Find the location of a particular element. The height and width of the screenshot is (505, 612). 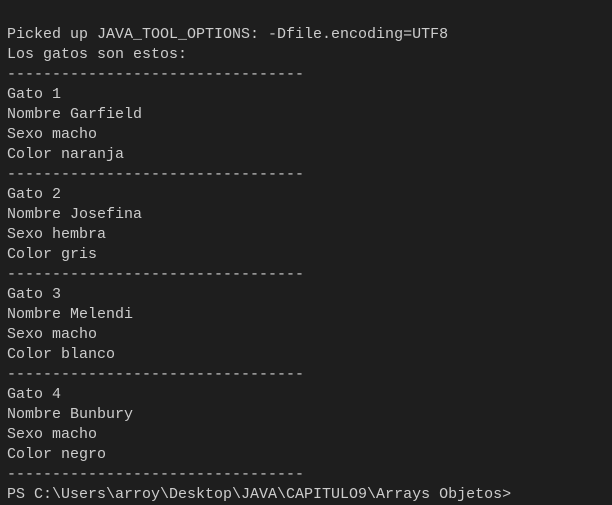

terminal-line: Gato 2 is located at coordinates (34, 194).